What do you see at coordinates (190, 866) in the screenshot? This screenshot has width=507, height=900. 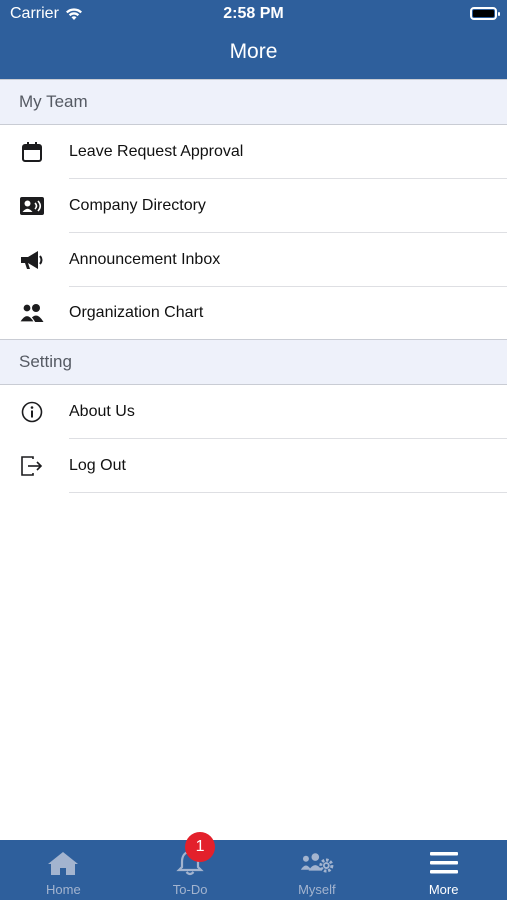 I see `tab-to-do: 1 To-Do` at bounding box center [190, 866].